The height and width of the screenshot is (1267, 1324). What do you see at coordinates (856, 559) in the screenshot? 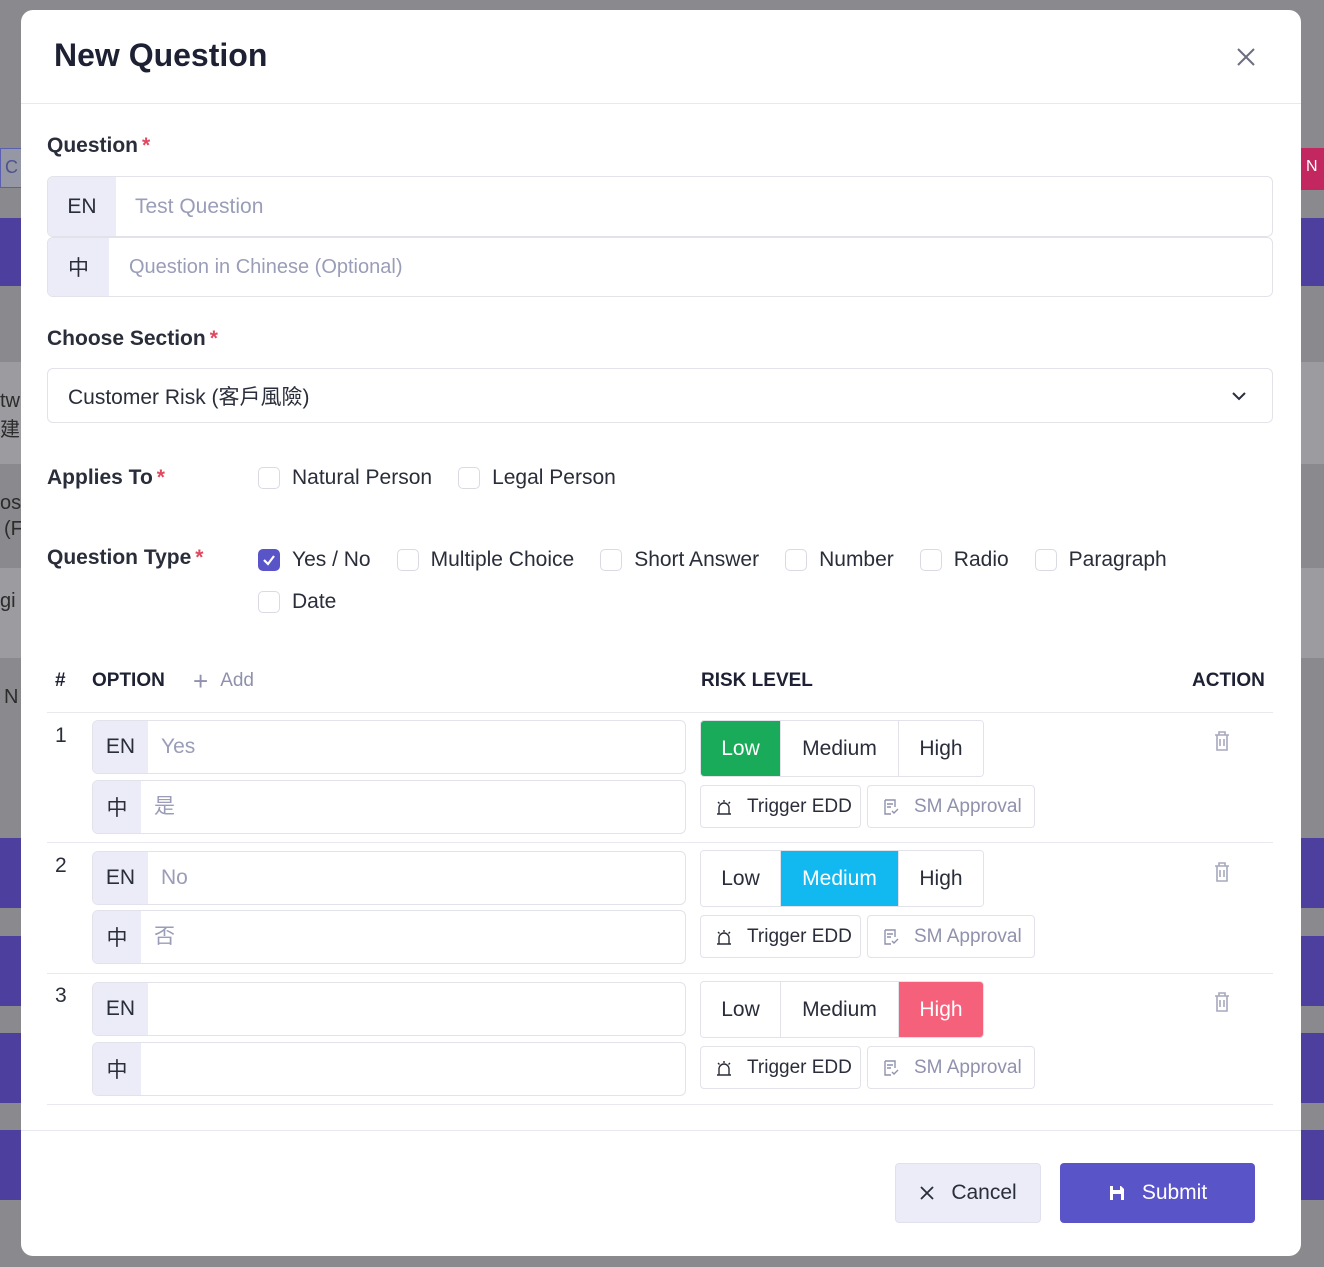
I see `number-label: Number` at bounding box center [856, 559].